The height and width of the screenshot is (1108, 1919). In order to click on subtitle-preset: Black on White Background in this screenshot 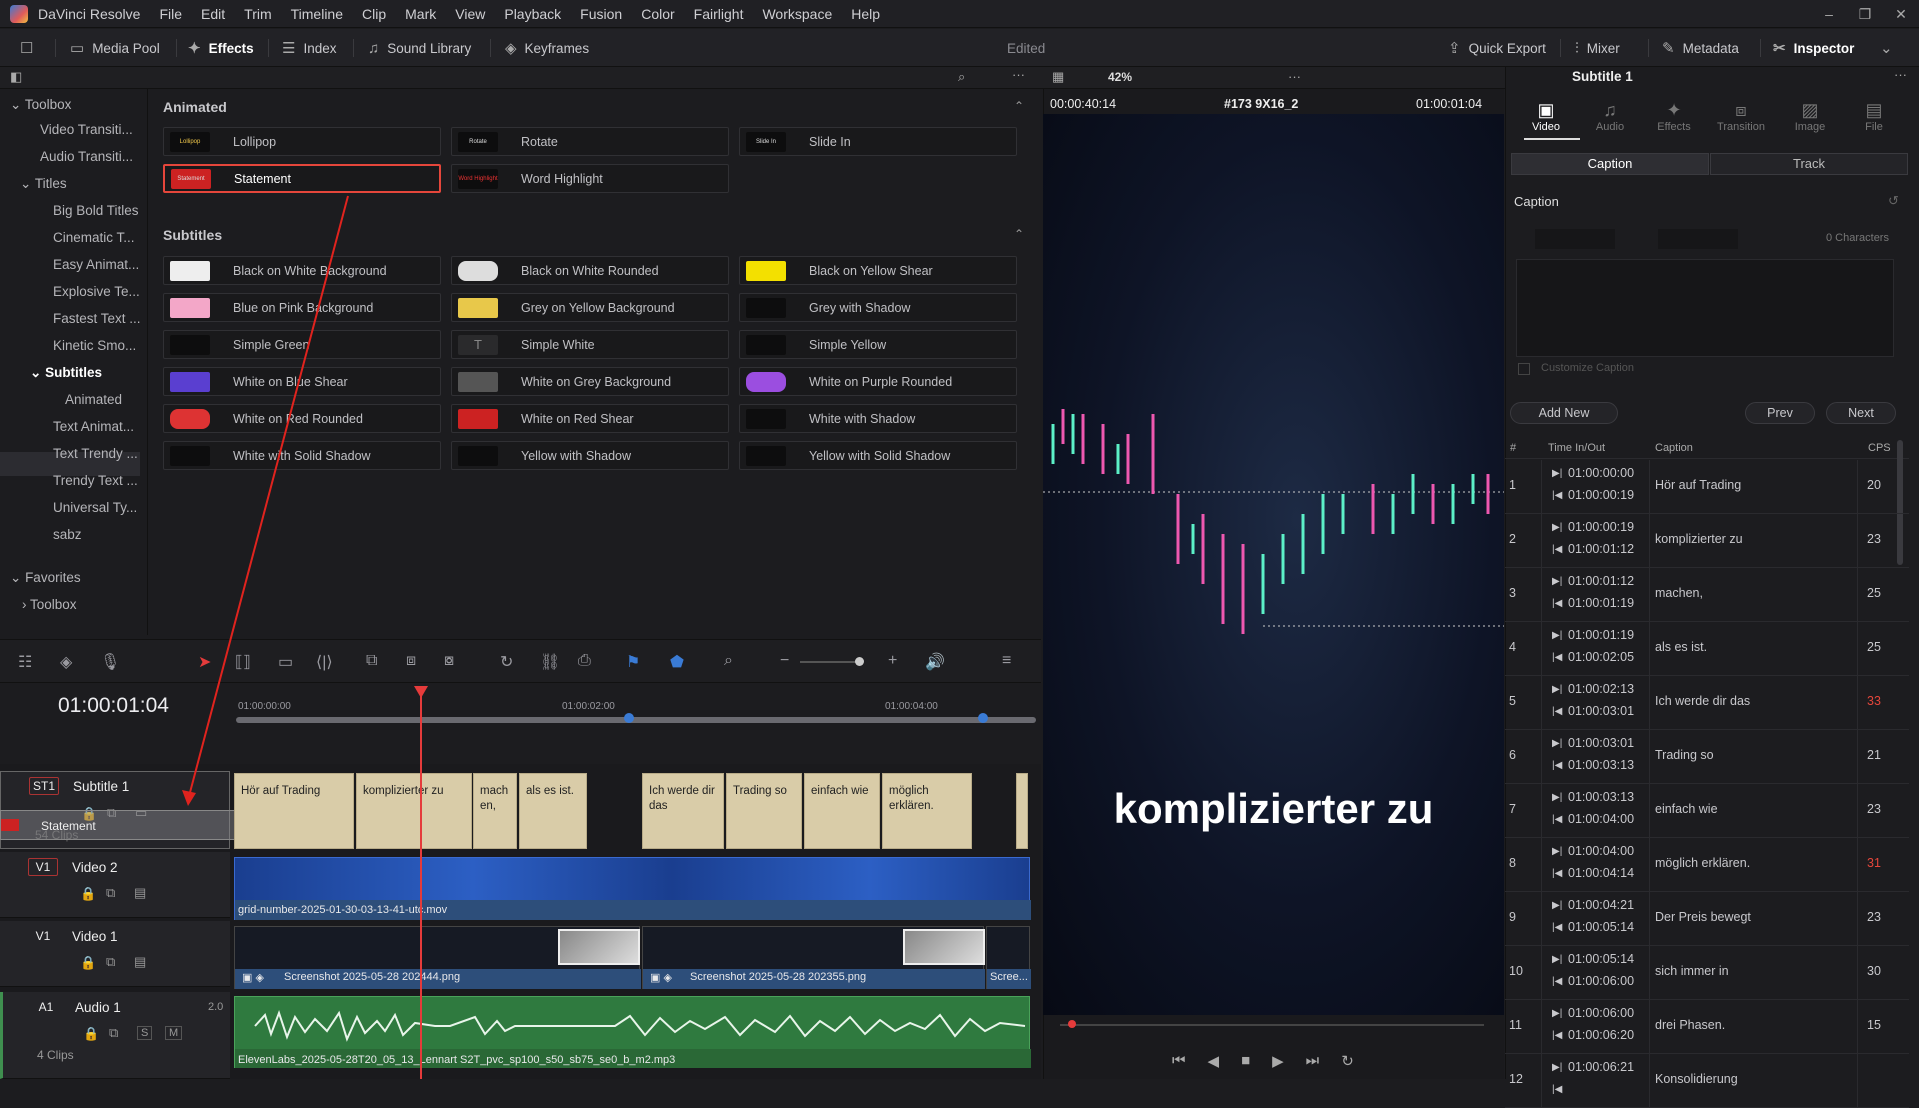, I will do `click(302, 270)`.